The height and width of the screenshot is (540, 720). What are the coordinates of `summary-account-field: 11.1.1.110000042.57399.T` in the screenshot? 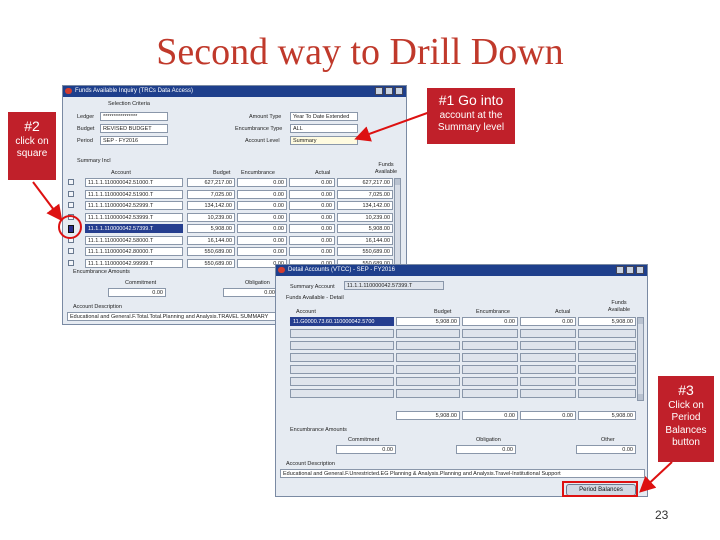 It's located at (394, 285).